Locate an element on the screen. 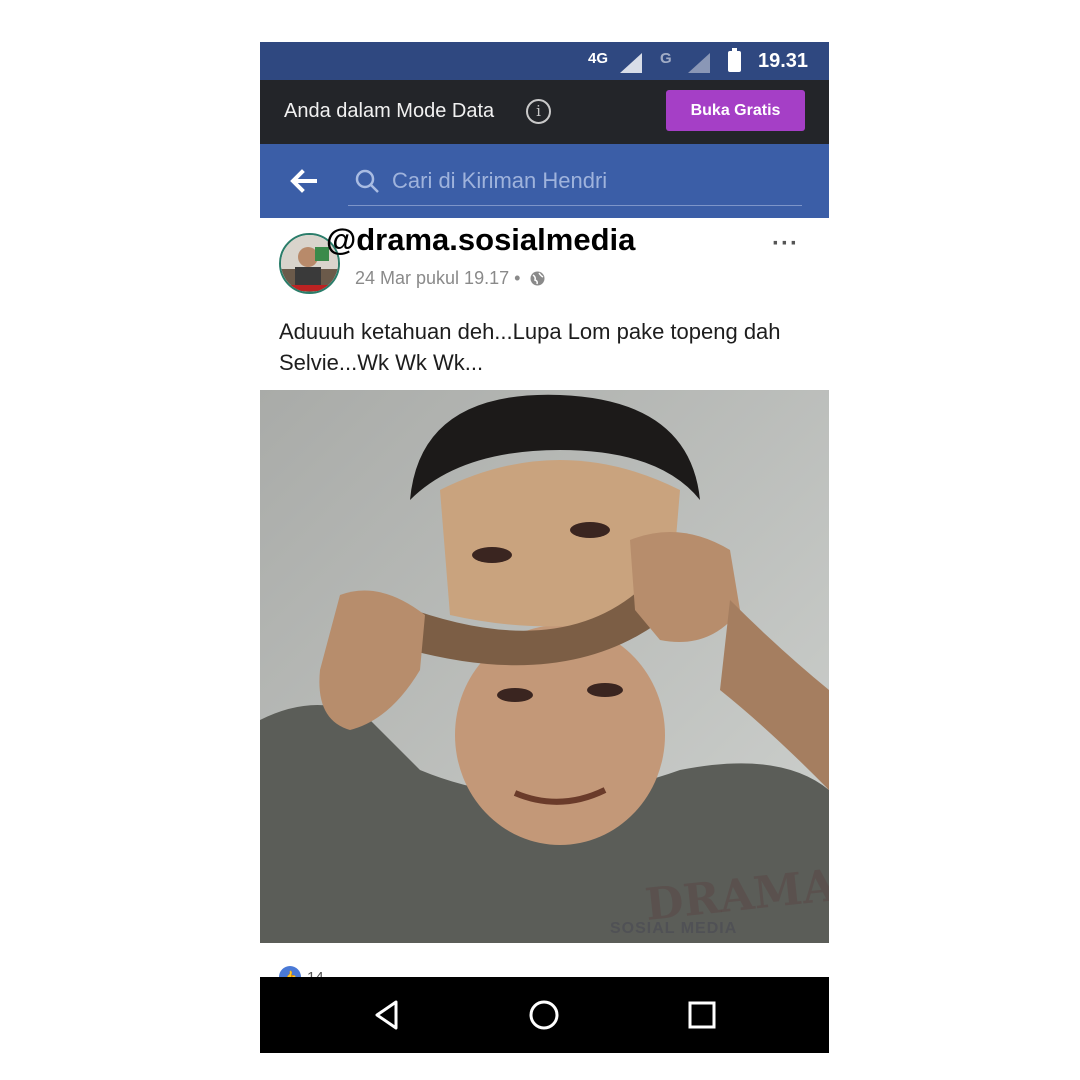  post-author: @drama.sosialmedia is located at coordinates (480, 240).